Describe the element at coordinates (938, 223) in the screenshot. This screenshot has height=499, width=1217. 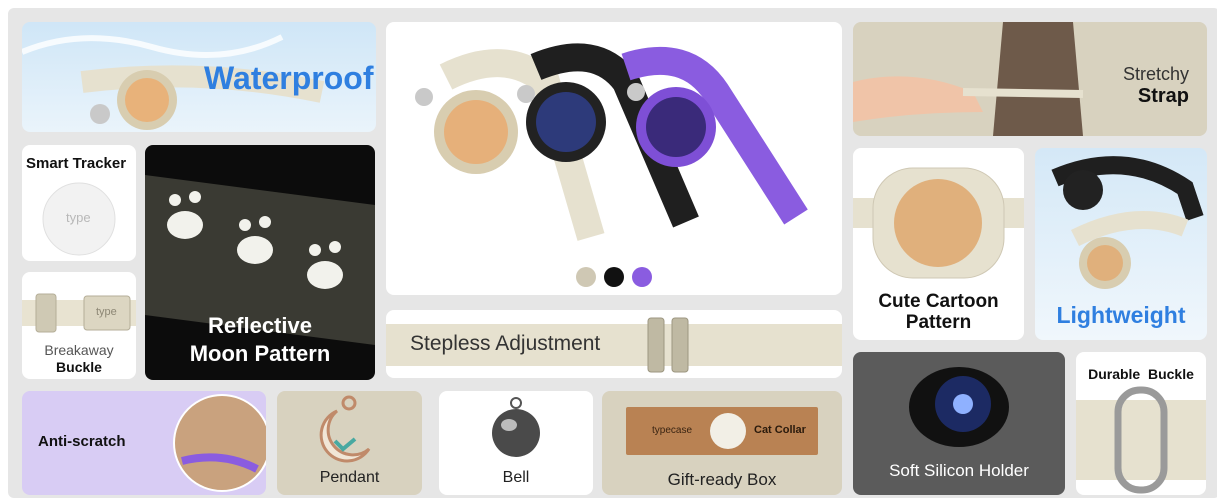
I see `cartoon-holder-icon` at that location.